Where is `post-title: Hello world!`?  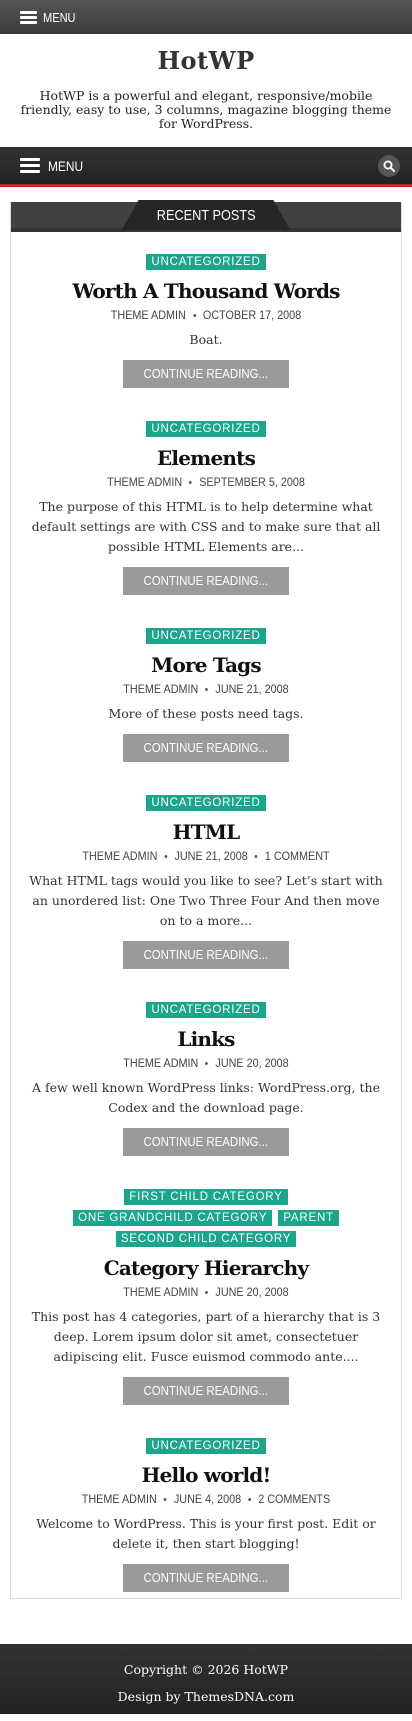
post-title: Hello world! is located at coordinates (206, 1475).